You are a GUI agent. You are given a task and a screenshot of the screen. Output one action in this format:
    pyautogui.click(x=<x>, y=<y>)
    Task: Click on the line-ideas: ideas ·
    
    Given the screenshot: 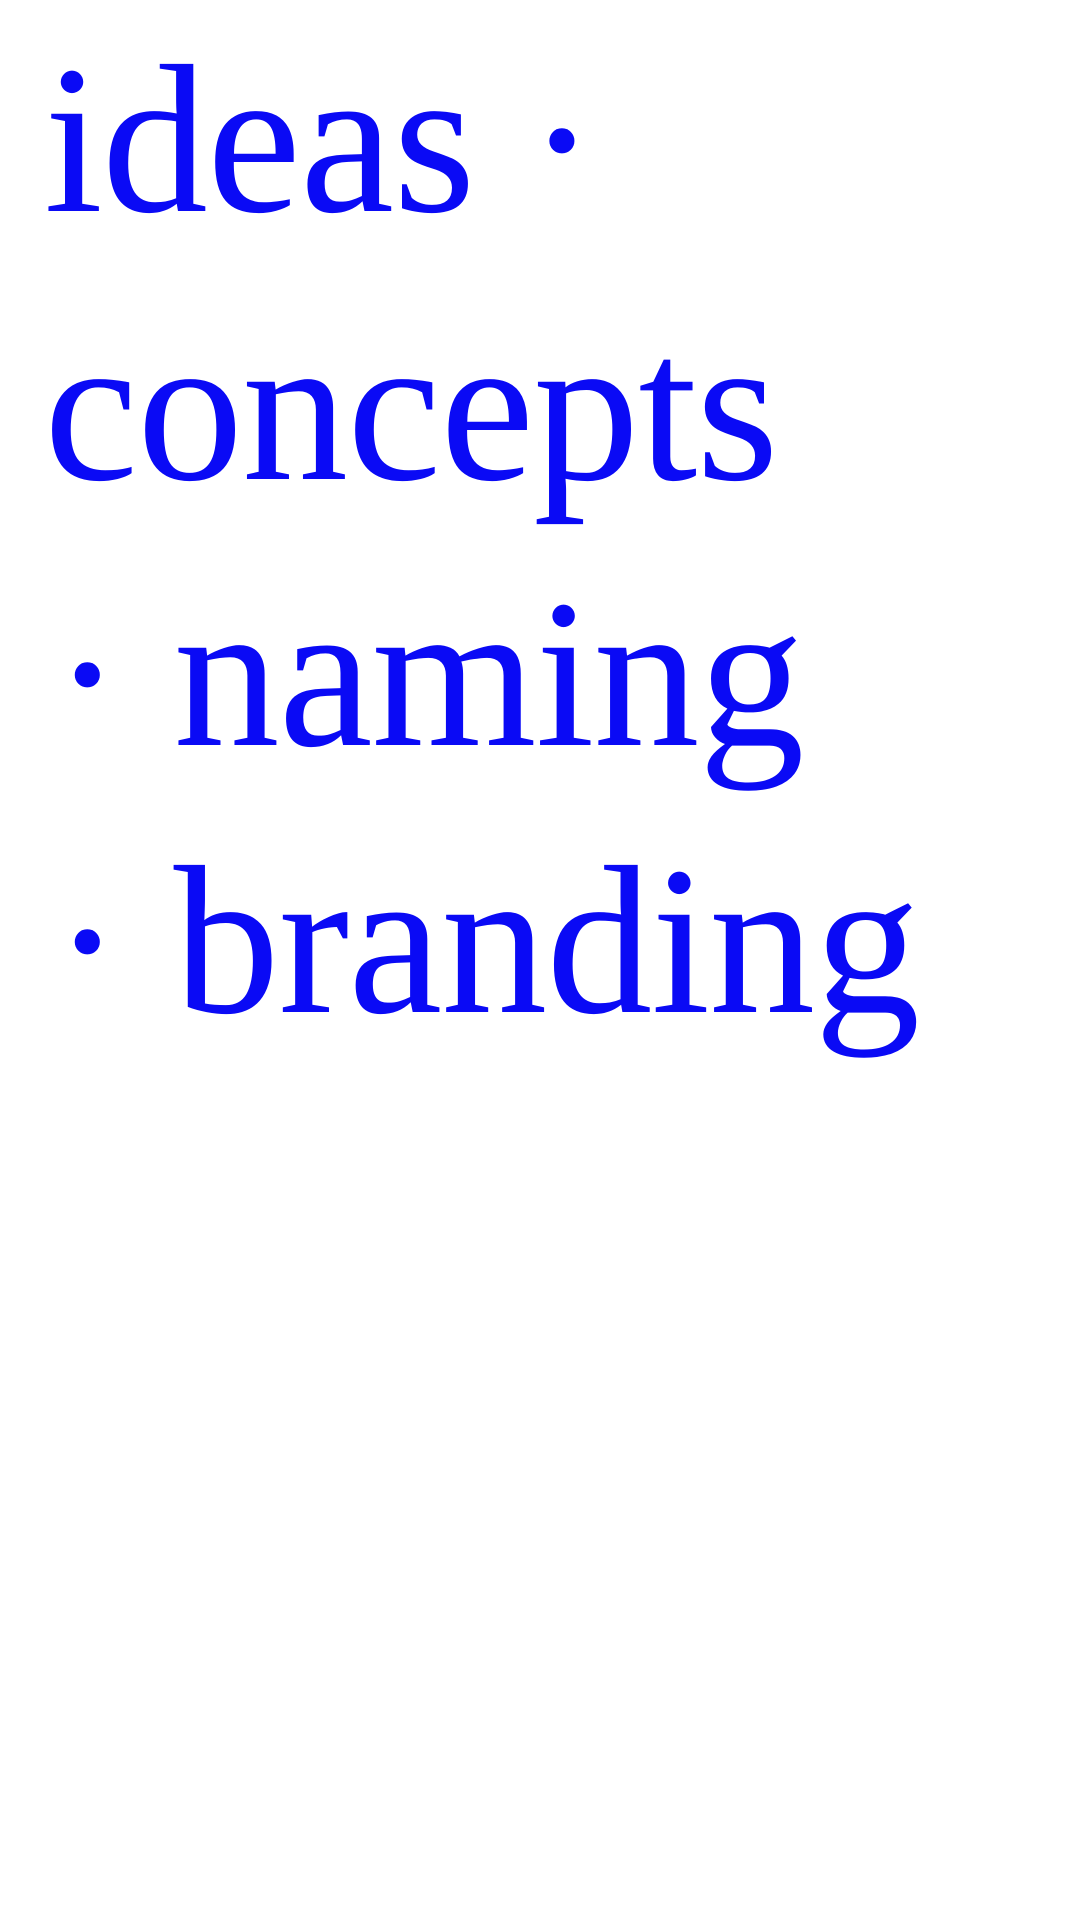 What is the action you would take?
    pyautogui.click(x=320, y=139)
    